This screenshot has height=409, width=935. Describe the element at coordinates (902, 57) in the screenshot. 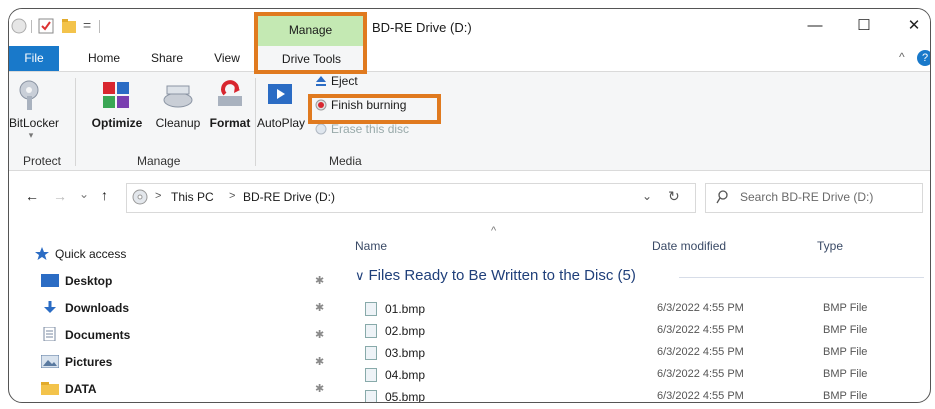

I see `collapse-ribbon-icon: ^` at that location.